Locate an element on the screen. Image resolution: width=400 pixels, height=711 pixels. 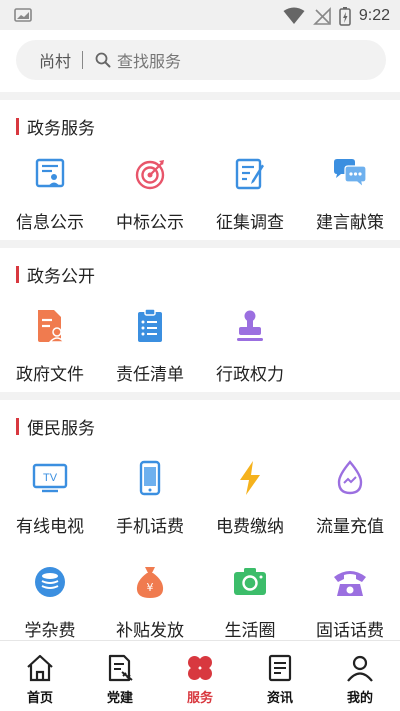
service-label: 建言献策 is located at coordinates (350, 223).